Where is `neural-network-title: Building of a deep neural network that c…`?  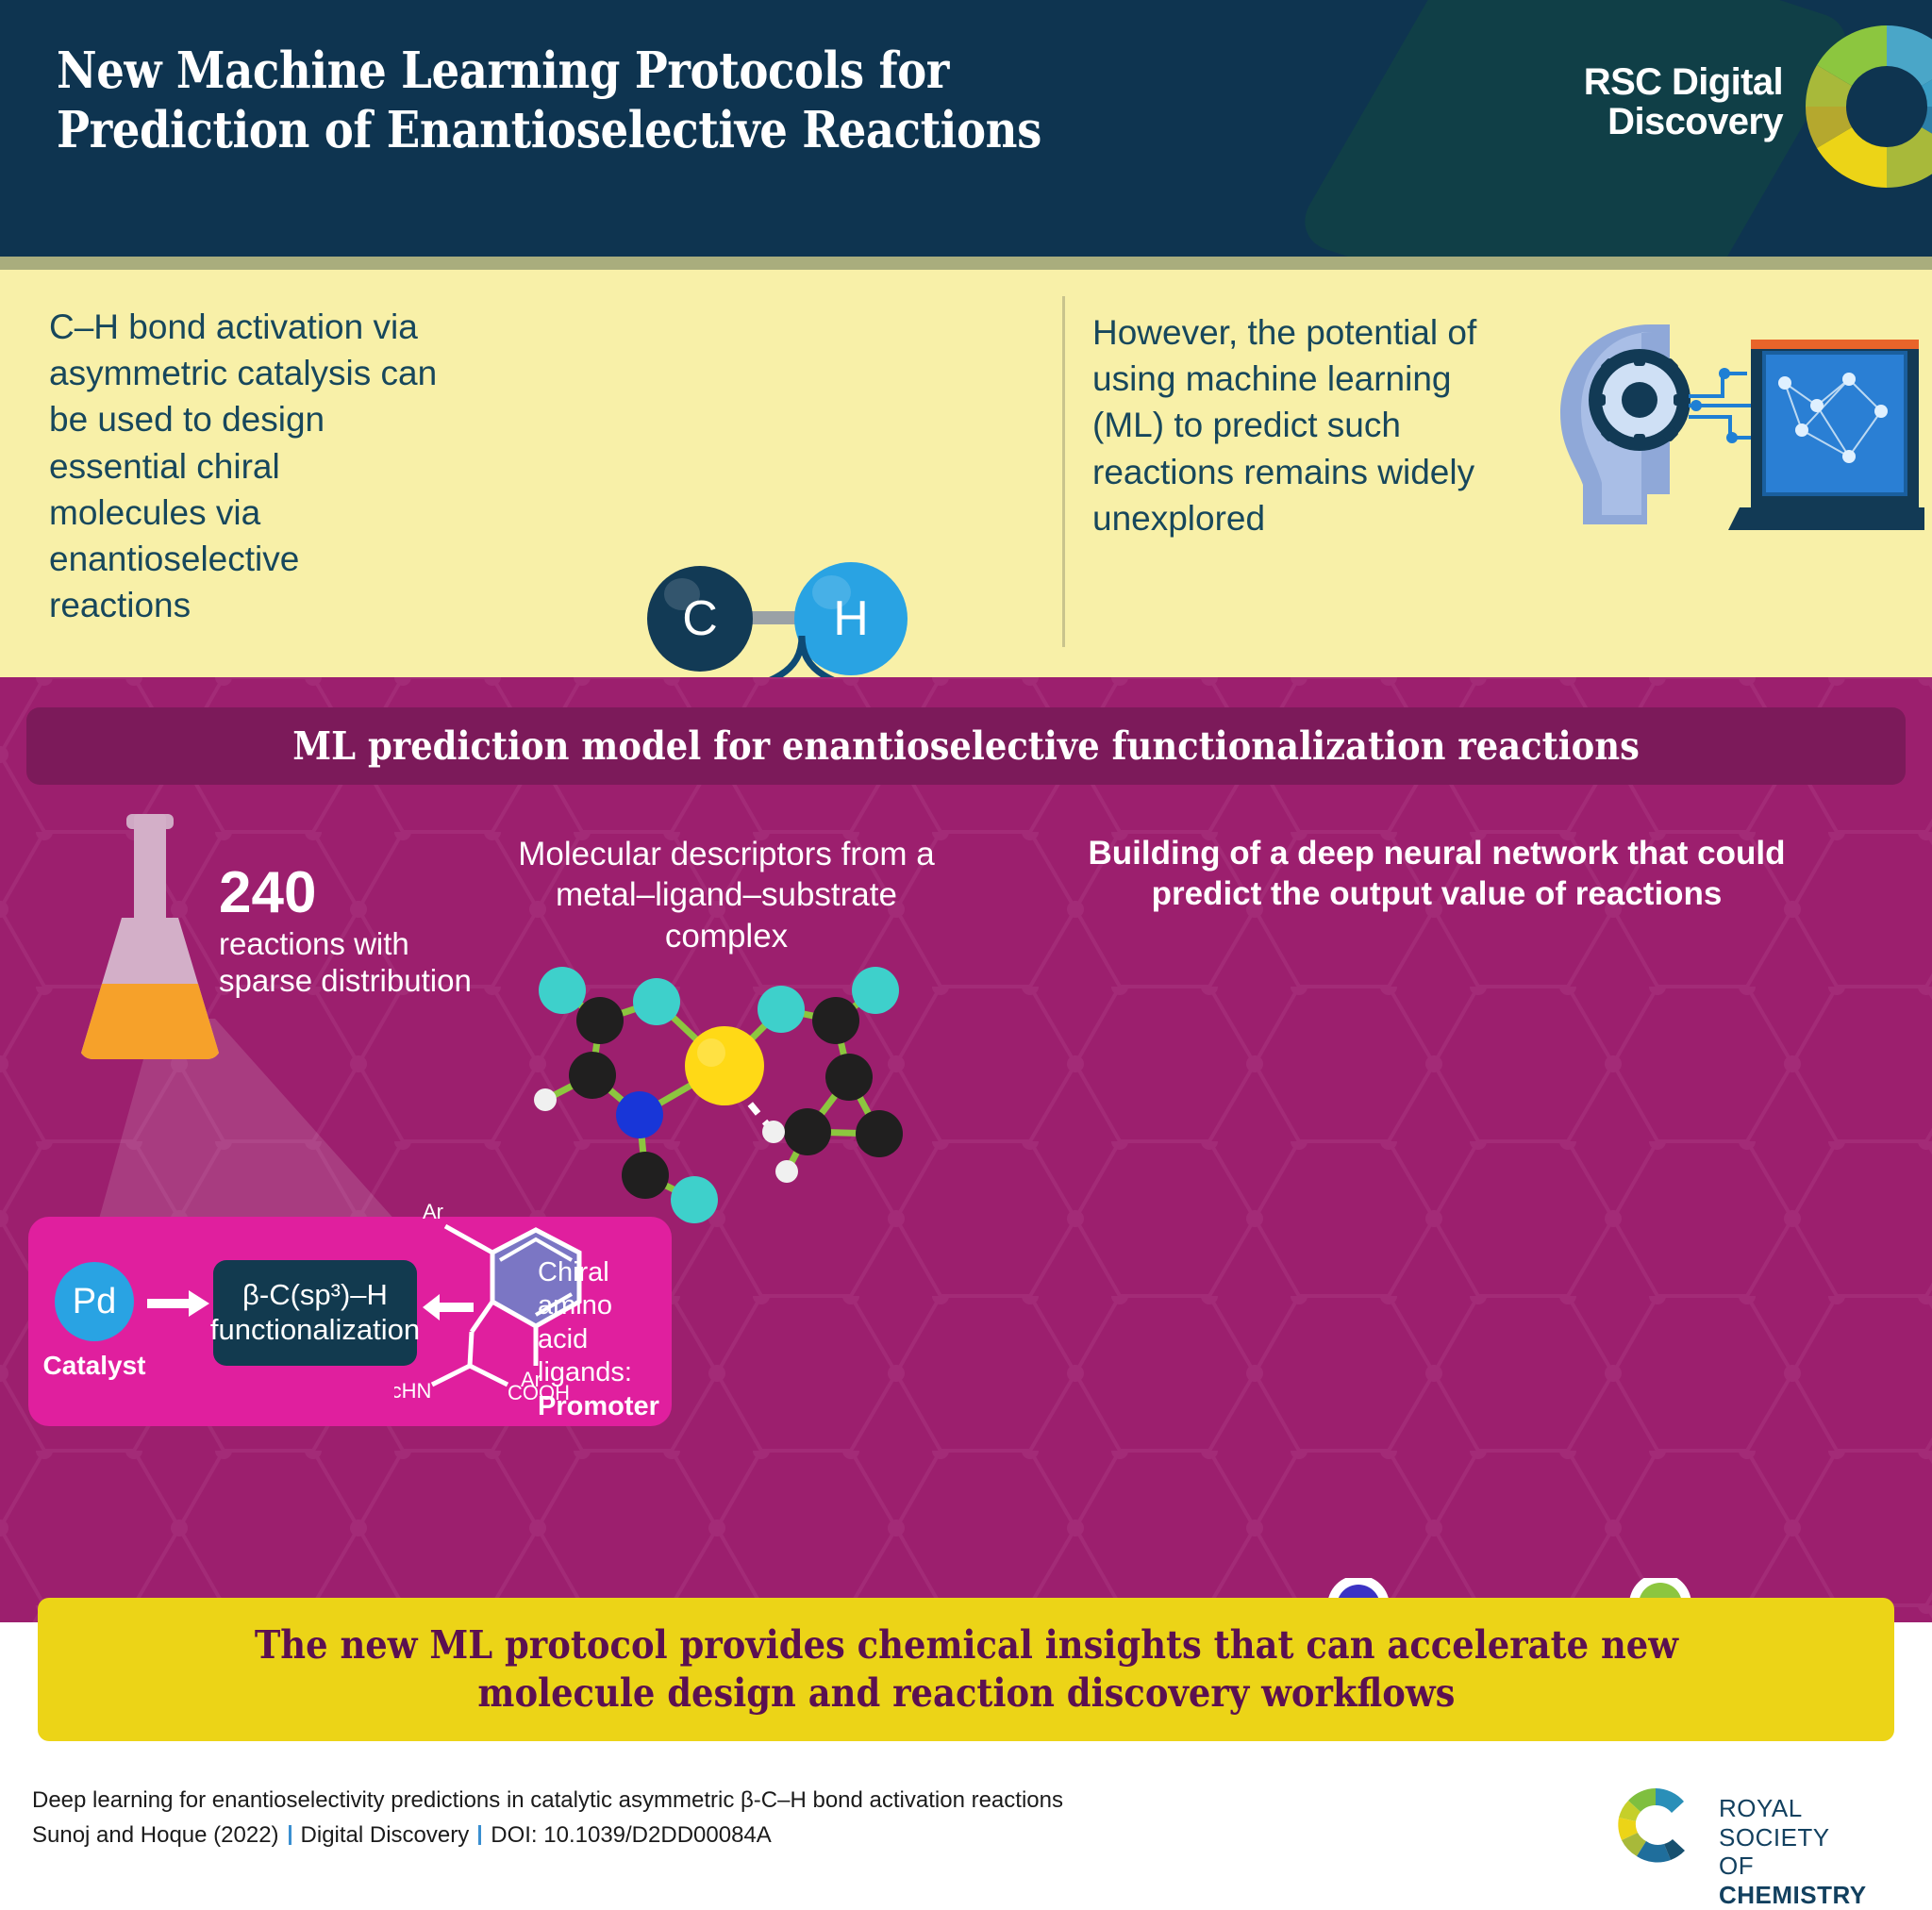 neural-network-title: Building of a deep neural network that c… is located at coordinates (1437, 873).